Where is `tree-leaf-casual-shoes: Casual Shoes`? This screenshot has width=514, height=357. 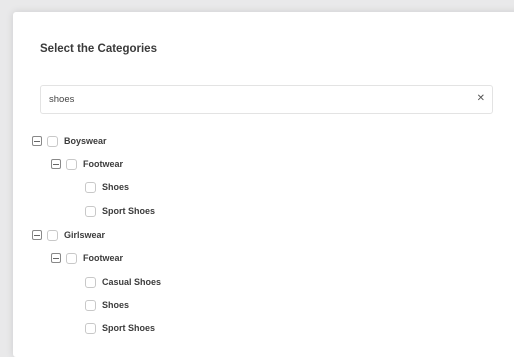
tree-leaf-casual-shoes: Casual Shoes is located at coordinates (123, 282).